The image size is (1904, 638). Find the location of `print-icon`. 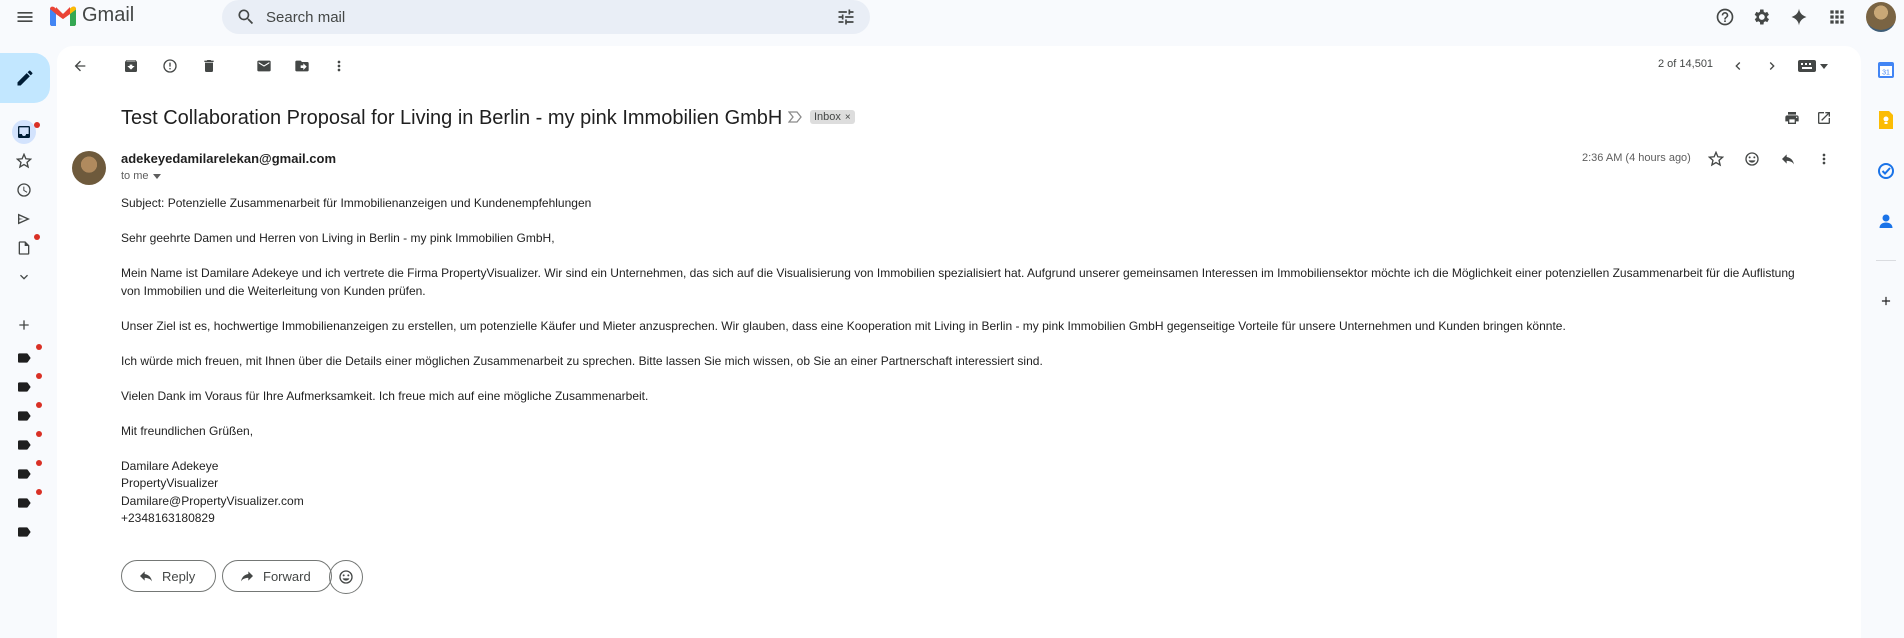

print-icon is located at coordinates (1792, 118).